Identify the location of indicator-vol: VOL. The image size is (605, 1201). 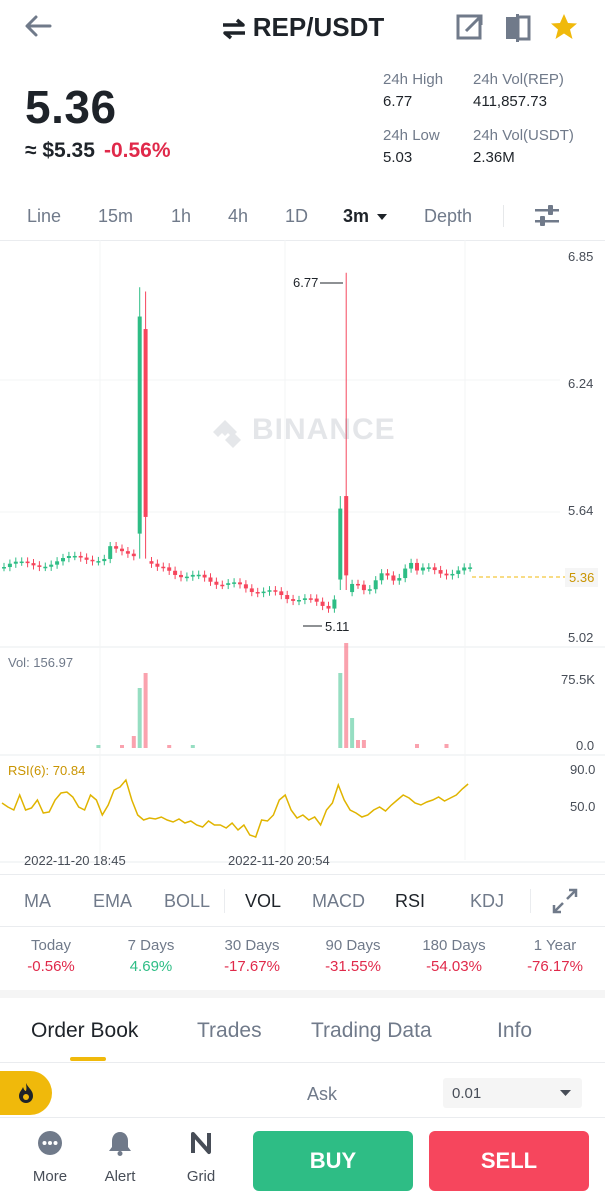
(263, 901).